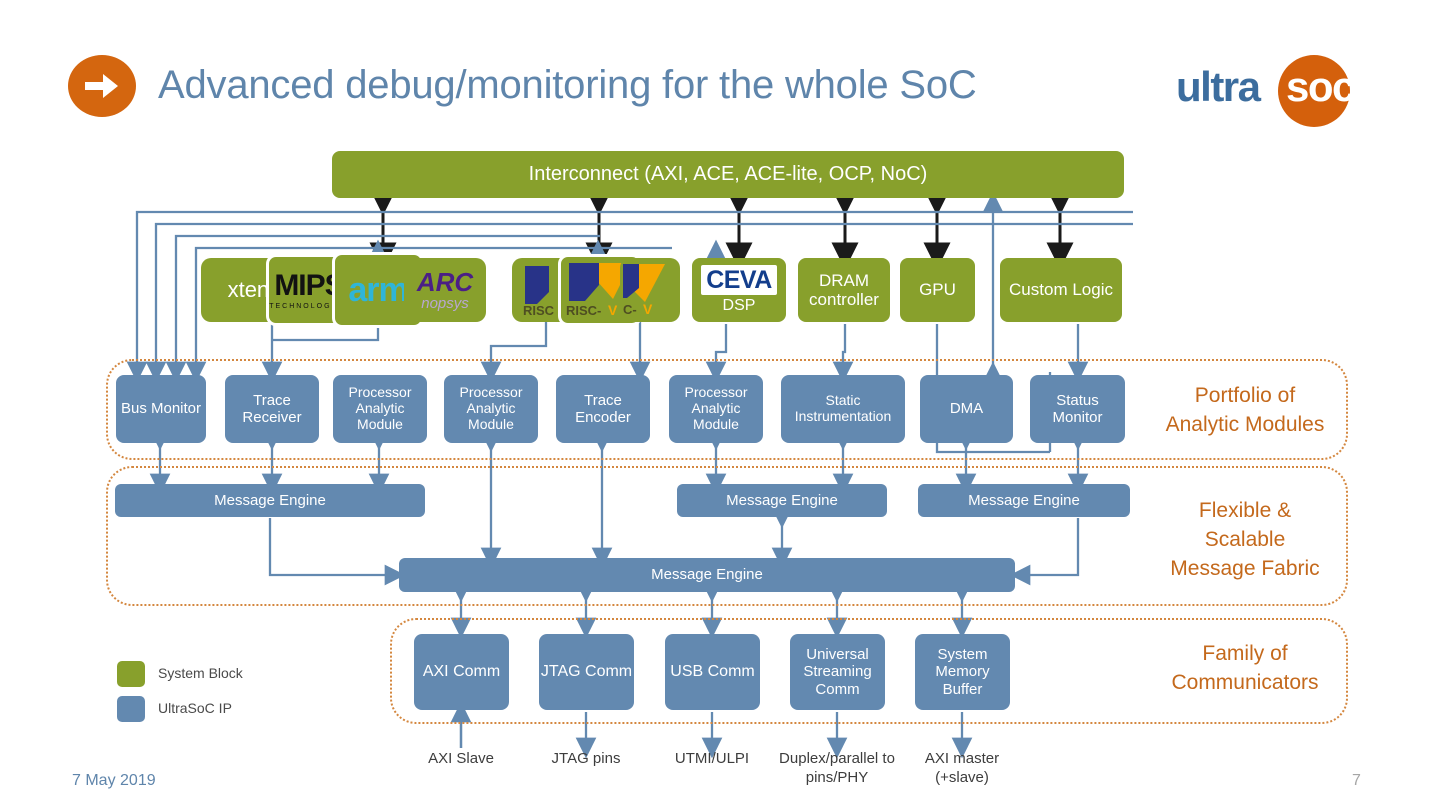  I want to click on gpu-label: GPU, so click(937, 290).